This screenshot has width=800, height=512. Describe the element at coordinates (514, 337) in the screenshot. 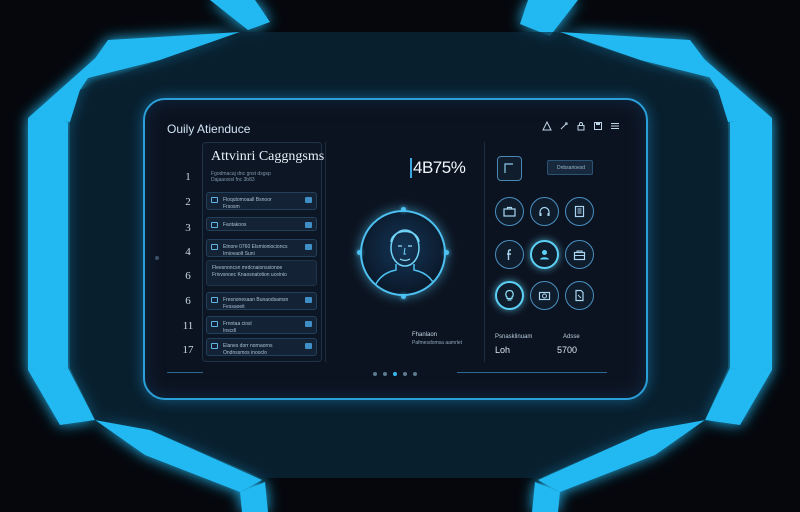

I see `footer-label: Psnasklinuam` at that location.